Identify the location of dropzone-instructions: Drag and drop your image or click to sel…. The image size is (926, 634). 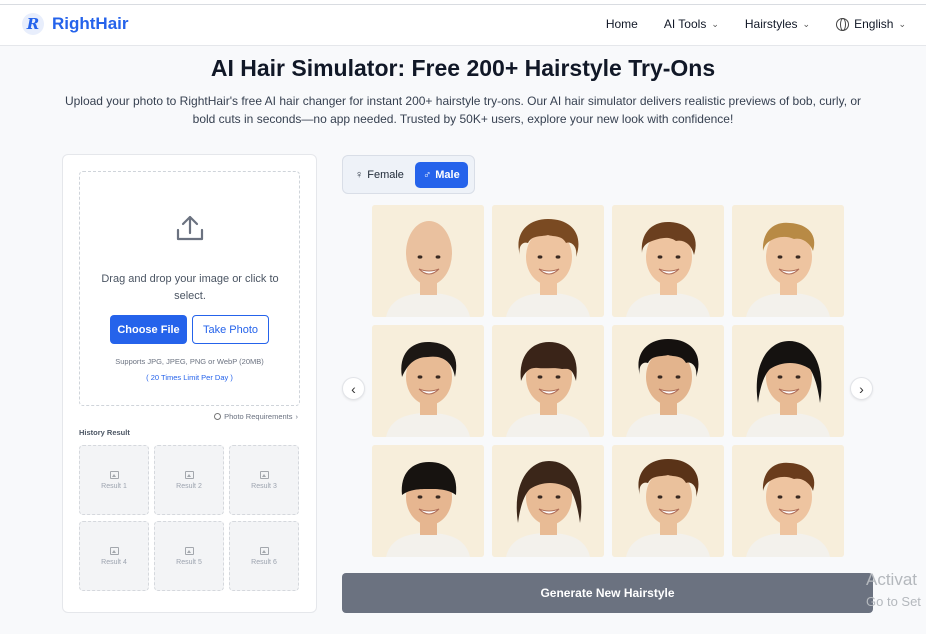
(190, 287).